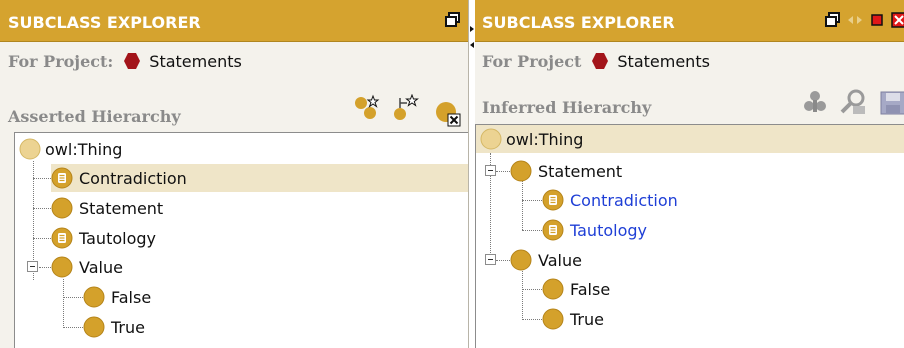  Describe the element at coordinates (366, 108) in the screenshot. I see `add-subclass-icon` at that location.